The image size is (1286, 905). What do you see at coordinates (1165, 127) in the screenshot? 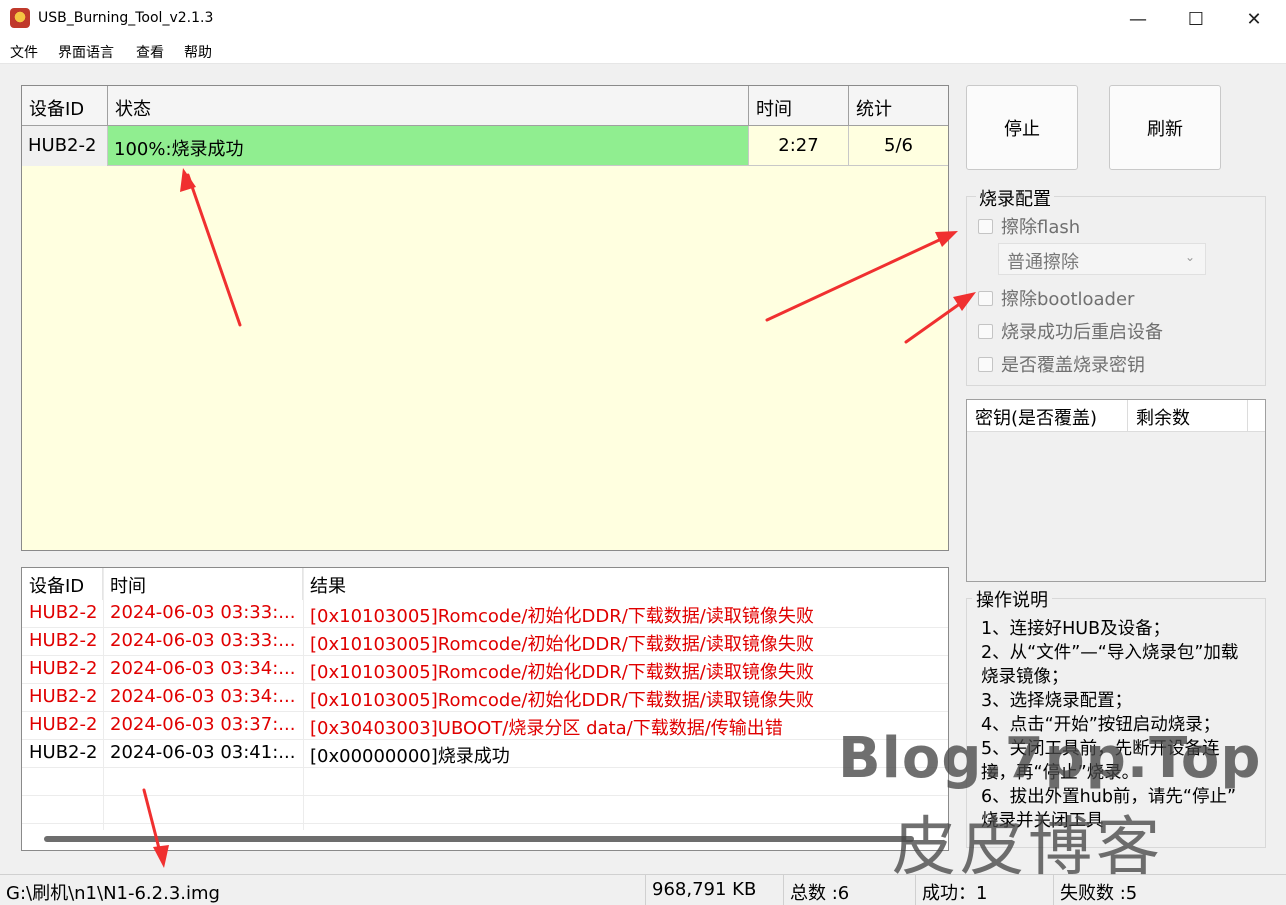
I see `refresh-button: 刷新` at bounding box center [1165, 127].